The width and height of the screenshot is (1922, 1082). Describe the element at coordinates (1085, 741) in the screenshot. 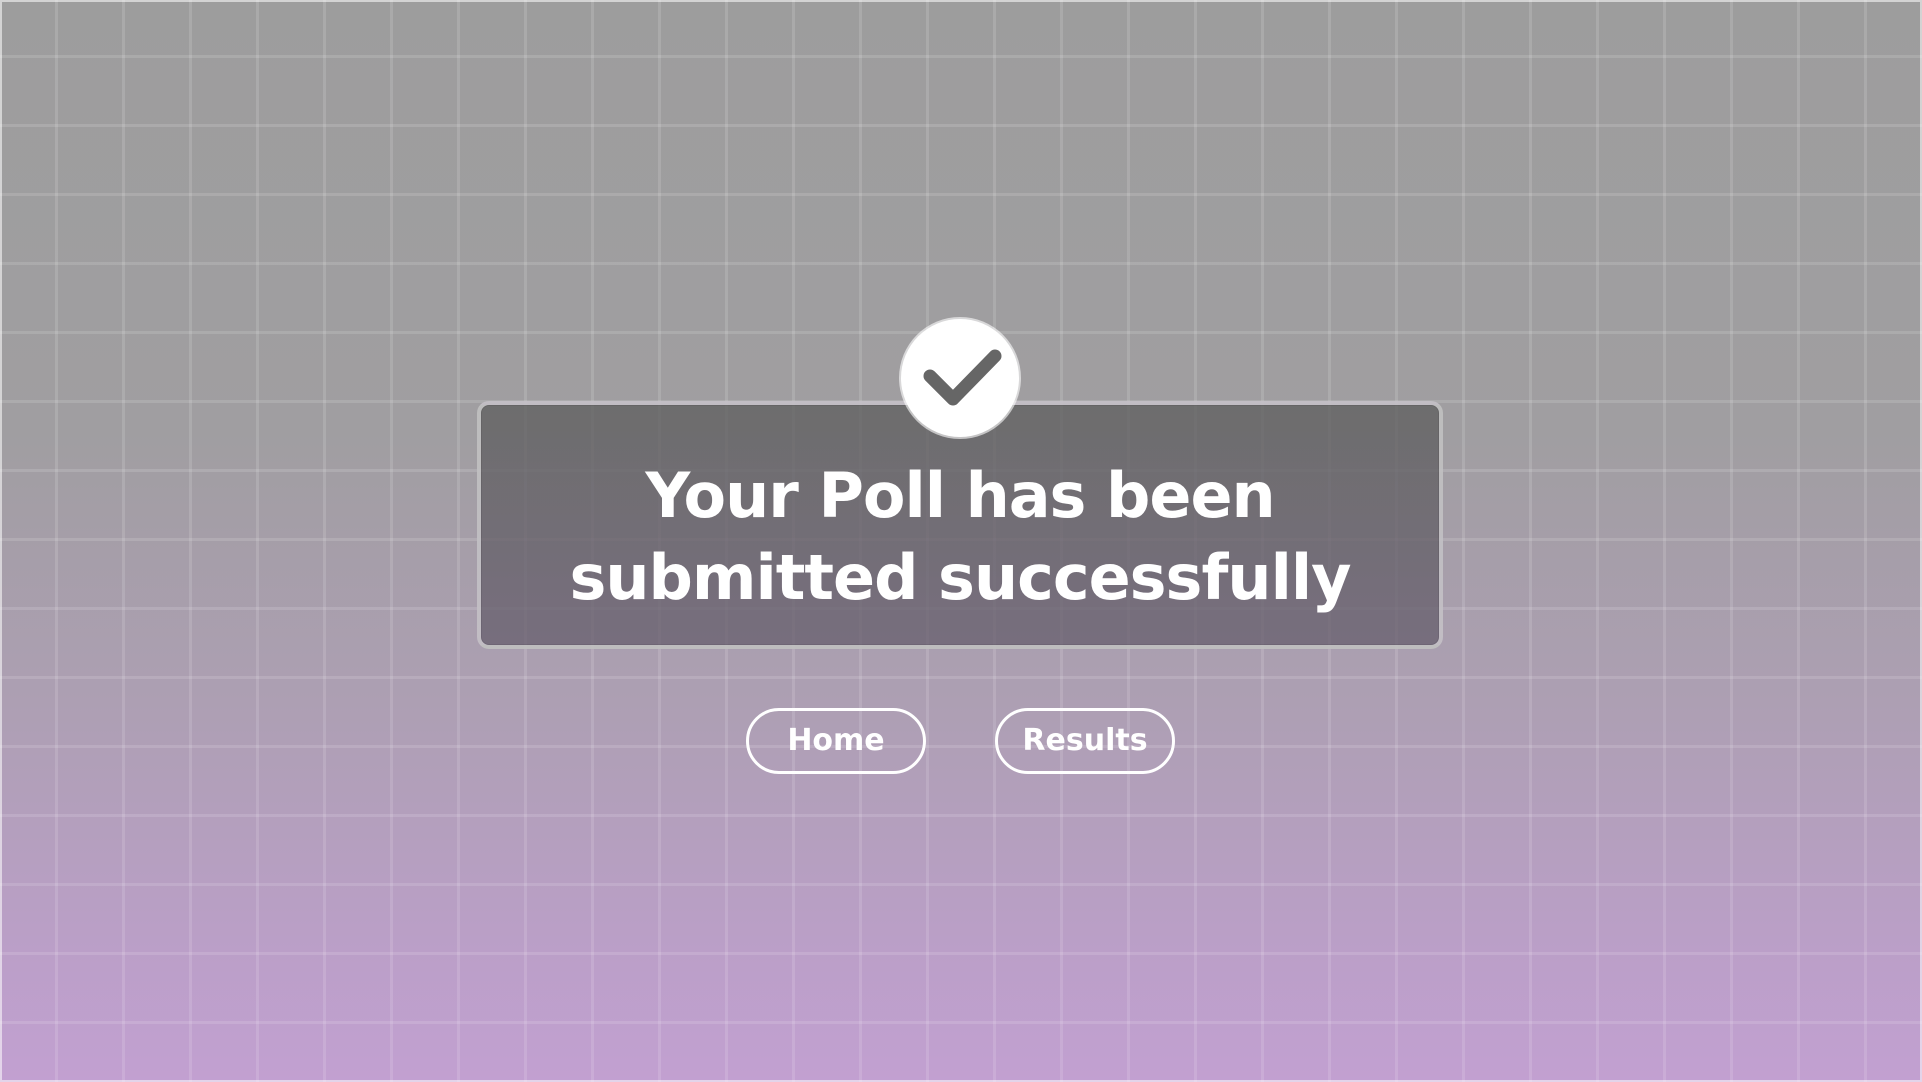

I see `results-button: Results` at that location.